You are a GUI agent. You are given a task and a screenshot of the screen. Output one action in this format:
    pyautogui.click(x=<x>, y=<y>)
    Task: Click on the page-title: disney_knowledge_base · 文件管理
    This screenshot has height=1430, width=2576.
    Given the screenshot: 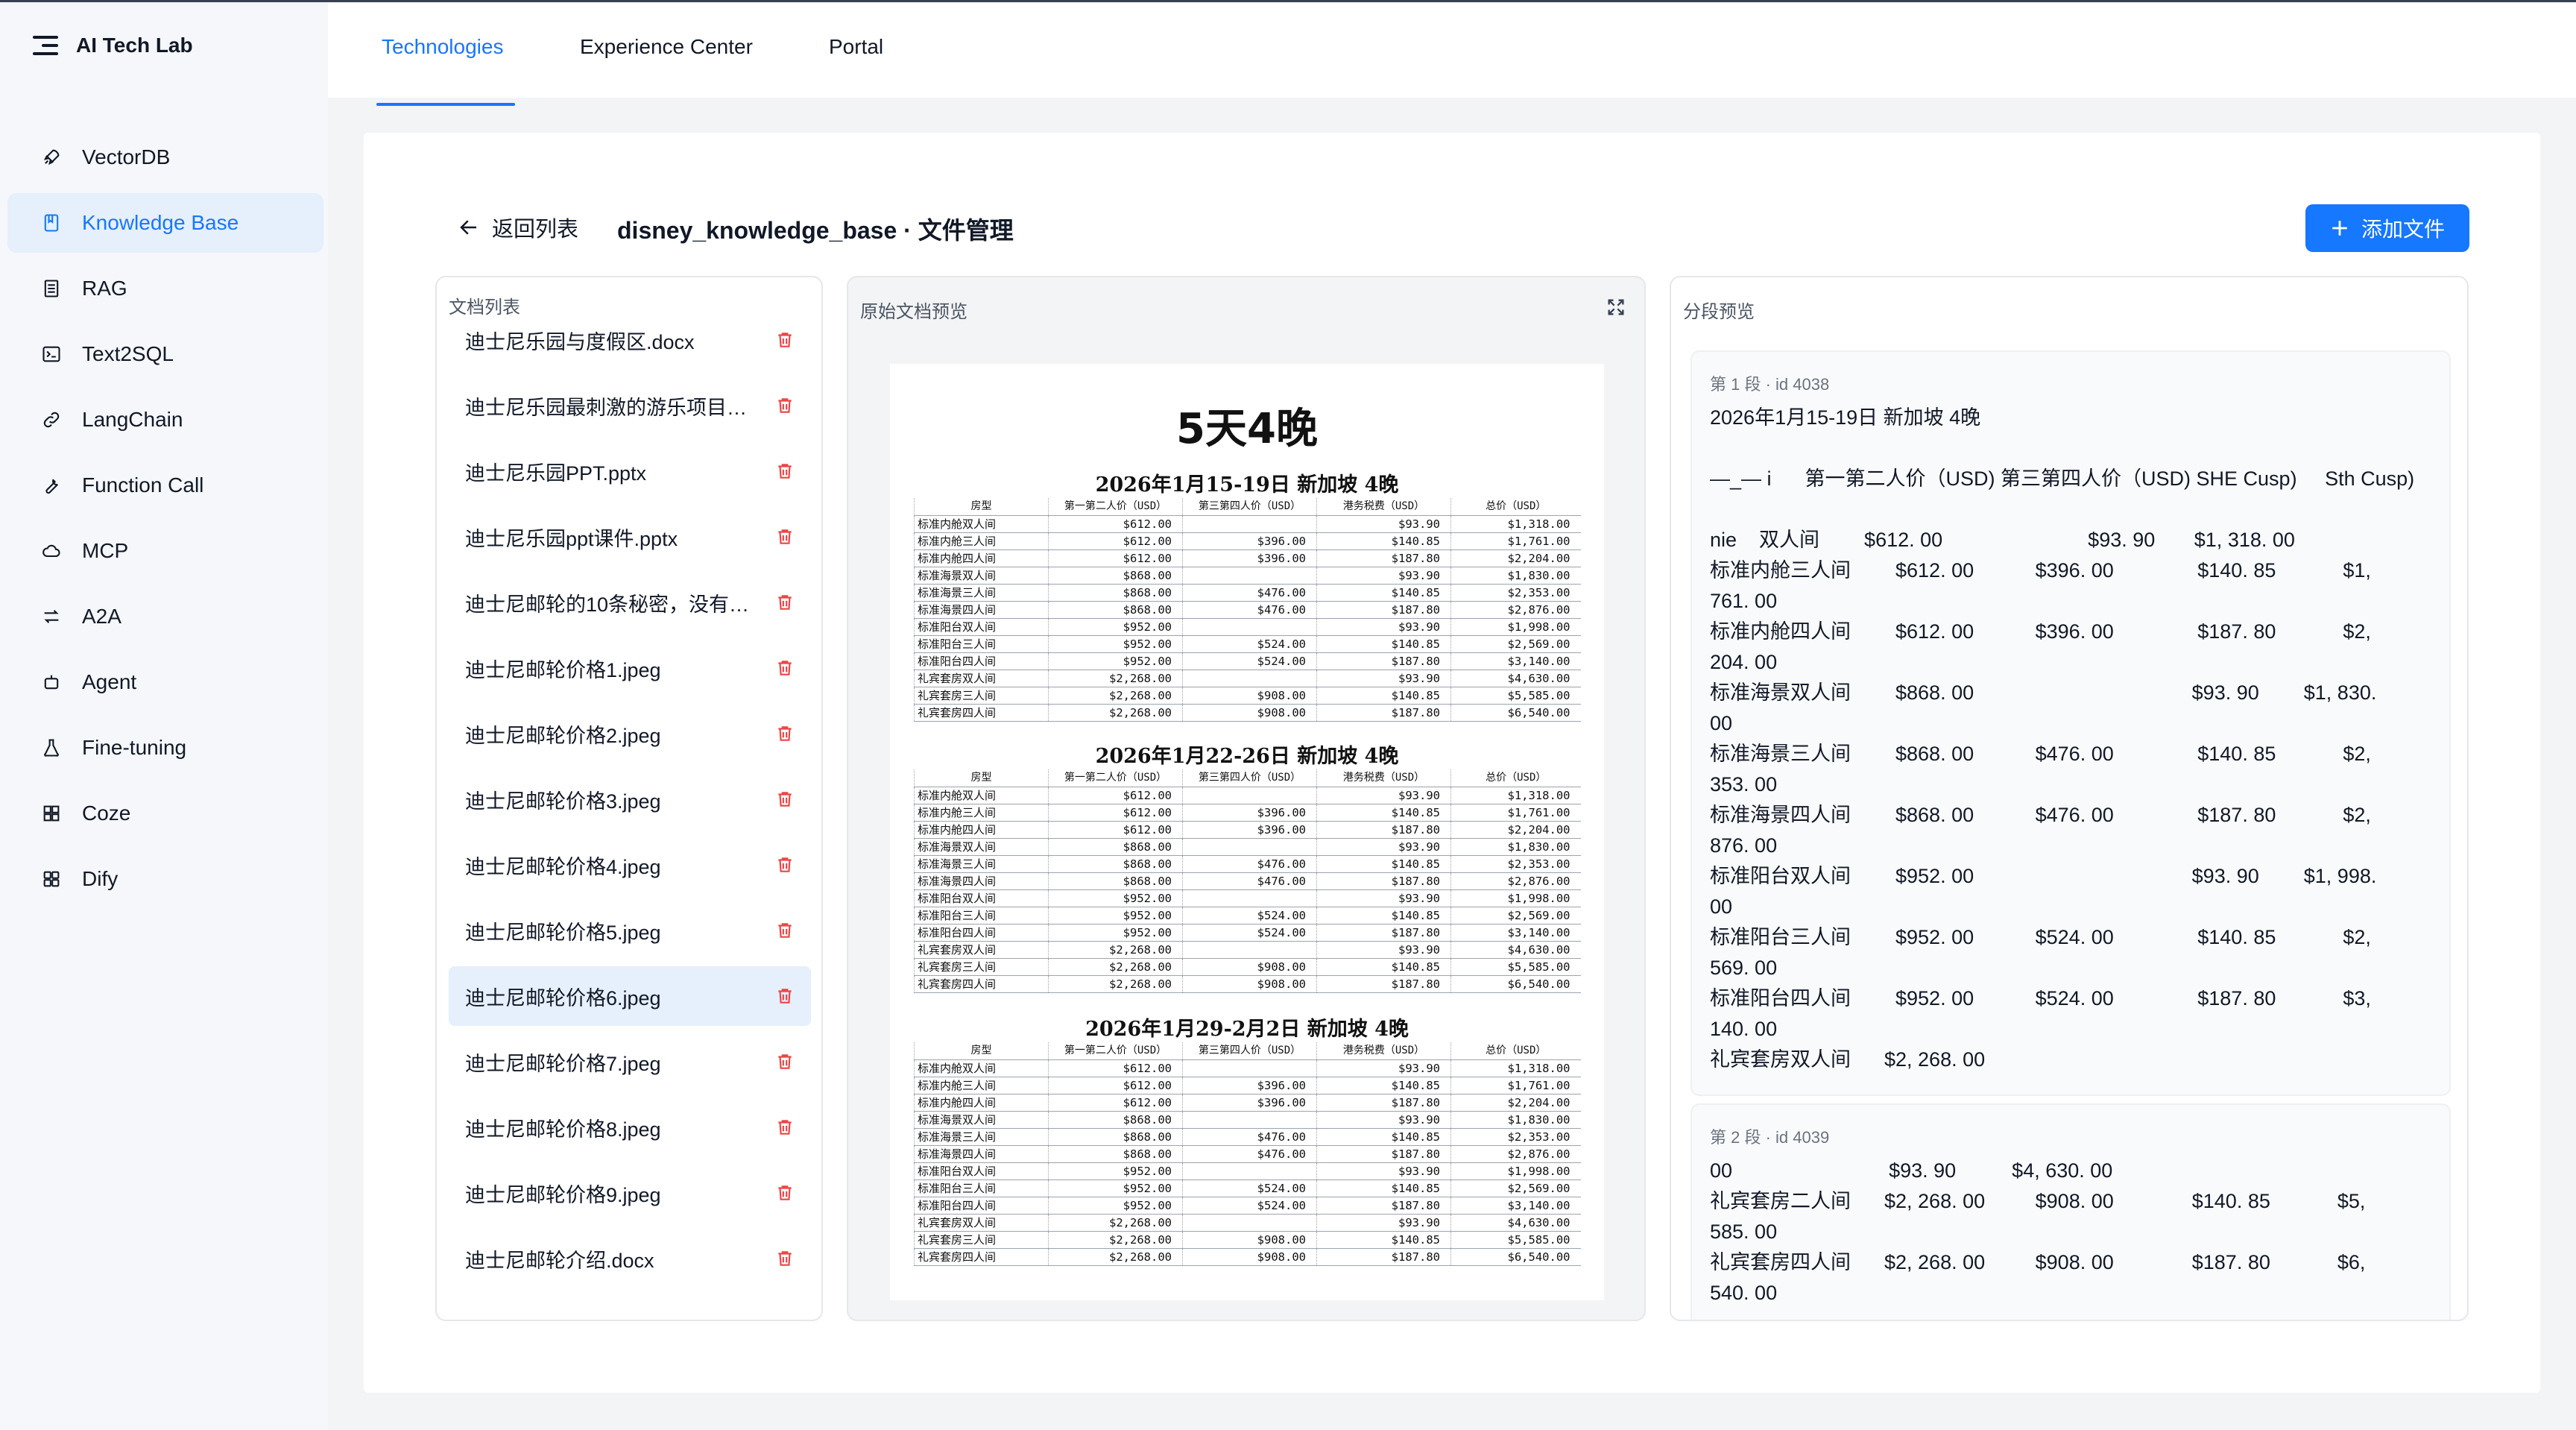 What is the action you would take?
    pyautogui.click(x=816, y=231)
    